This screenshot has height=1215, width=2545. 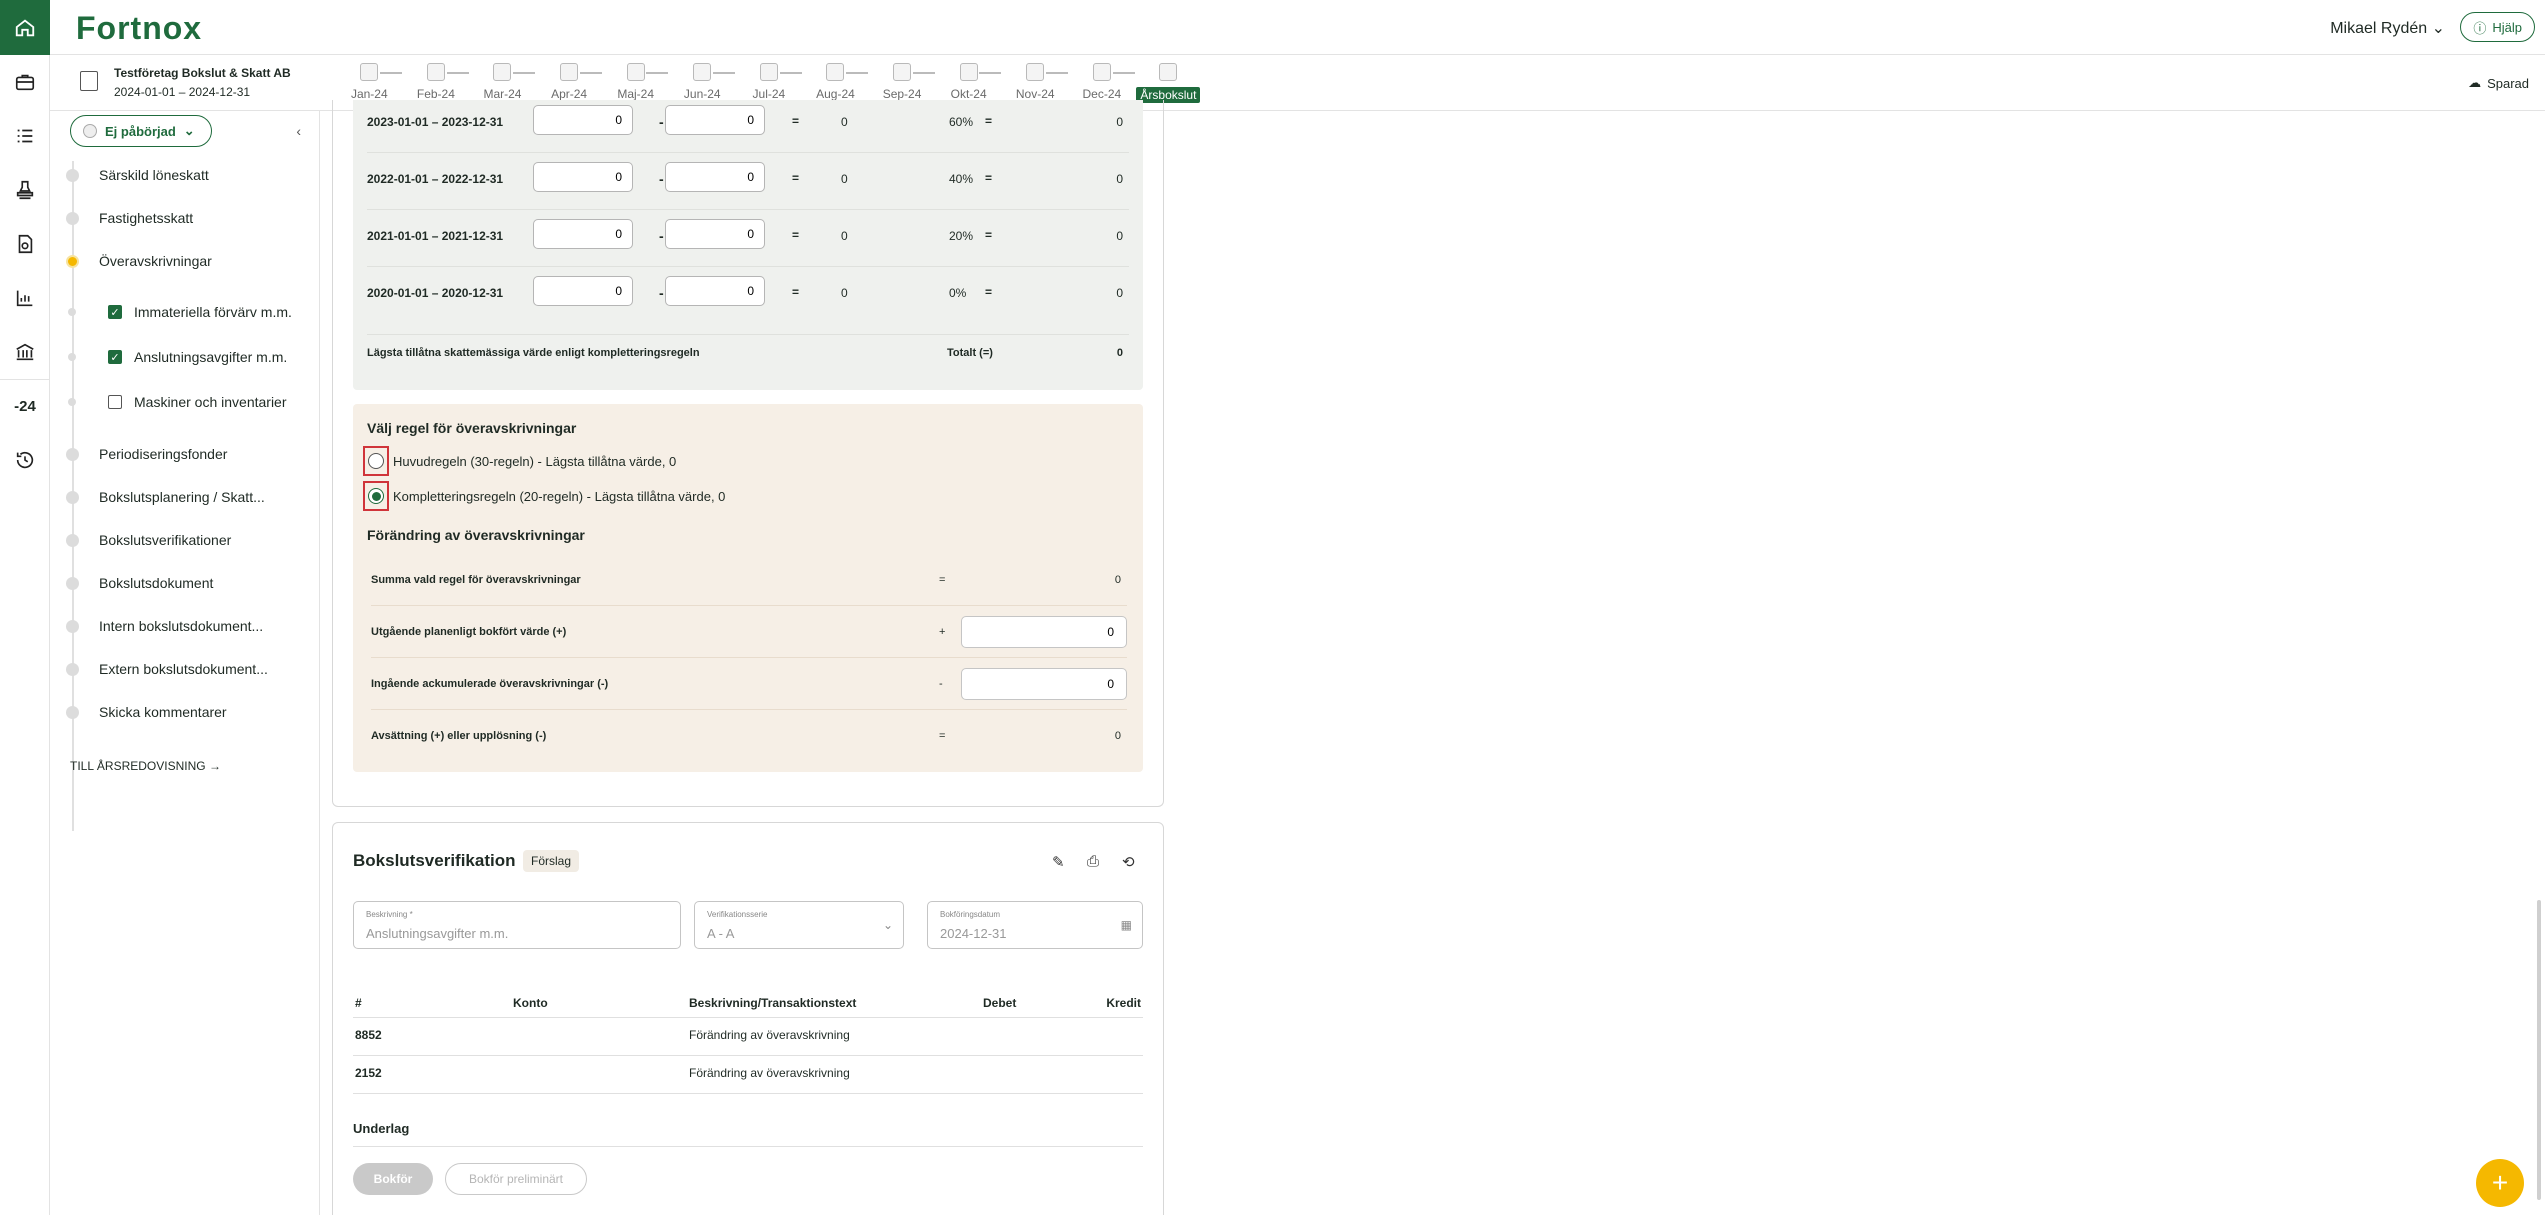 I want to click on status-icon, so click(x=90, y=131).